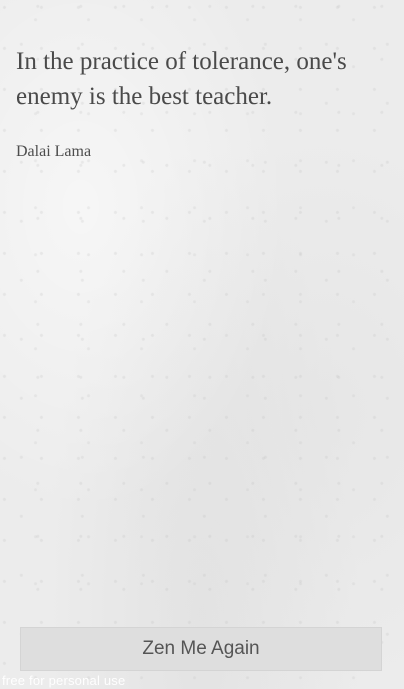 This screenshot has width=404, height=689. I want to click on zen-me-again-button: Zen Me Again, so click(201, 649).